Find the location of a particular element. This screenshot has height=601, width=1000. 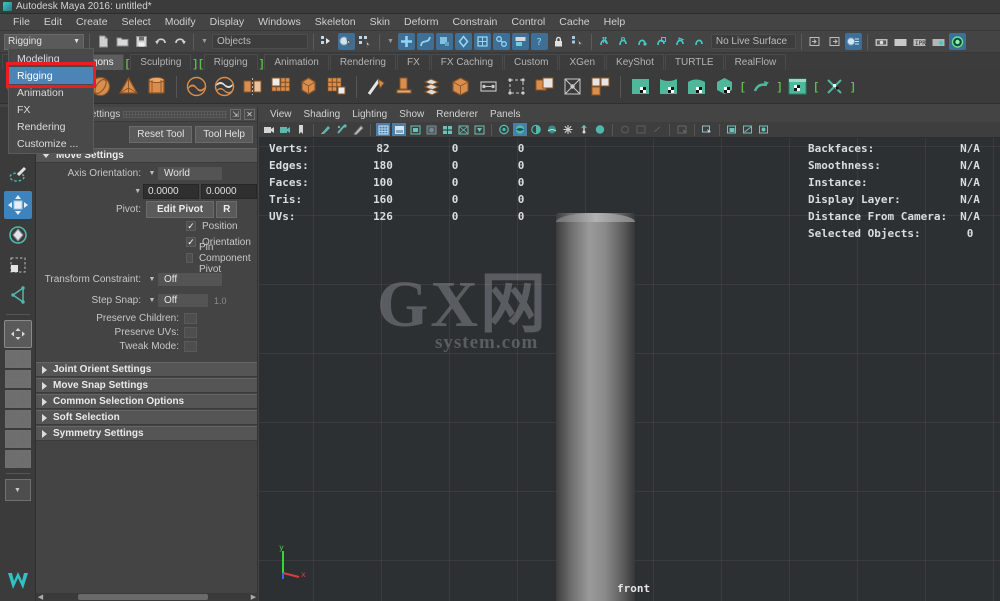

tool-help-button: Tool Help is located at coordinates (224, 134).